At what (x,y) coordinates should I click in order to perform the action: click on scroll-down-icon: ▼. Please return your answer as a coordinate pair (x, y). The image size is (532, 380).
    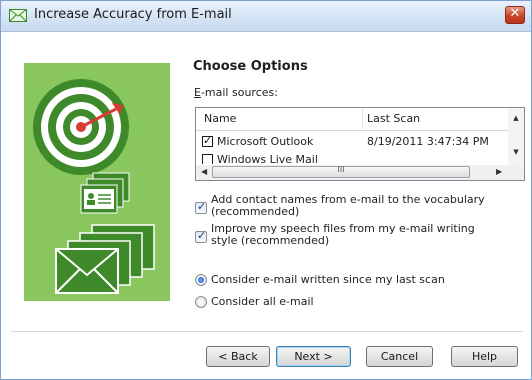
    Looking at the image, I should click on (516, 152).